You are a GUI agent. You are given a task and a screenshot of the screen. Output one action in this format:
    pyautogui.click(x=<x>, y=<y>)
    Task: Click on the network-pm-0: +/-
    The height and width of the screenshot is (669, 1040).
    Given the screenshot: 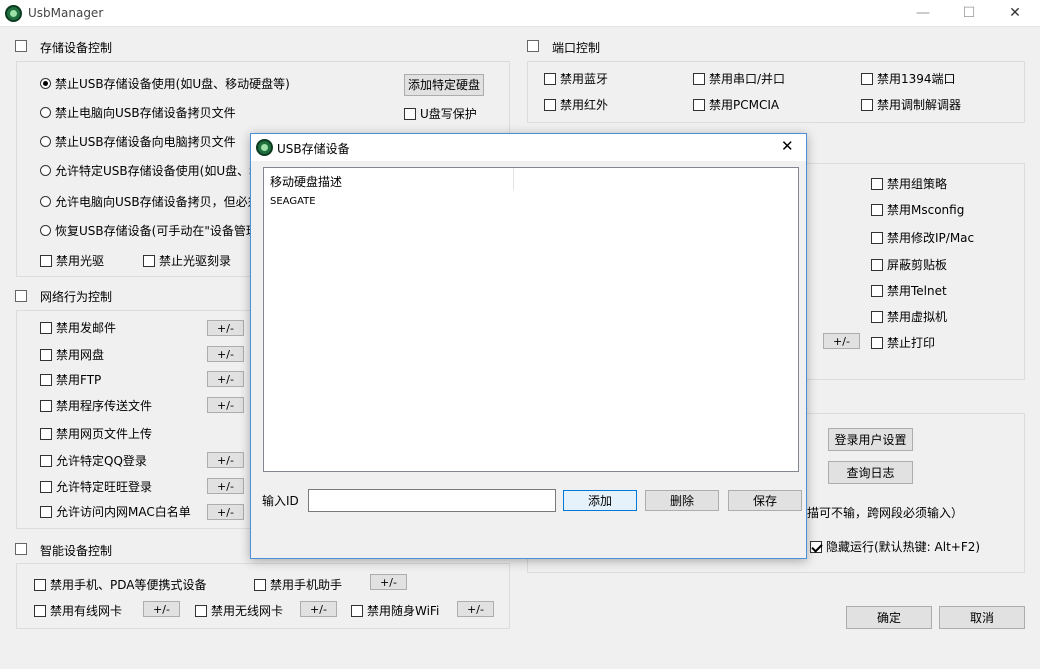 What is the action you would take?
    pyautogui.click(x=225, y=328)
    